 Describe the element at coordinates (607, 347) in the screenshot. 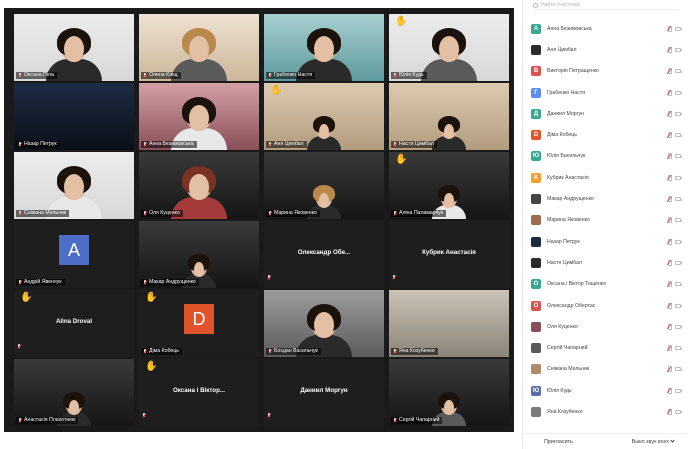

I see `participant-row: Сергій Чапарний` at that location.